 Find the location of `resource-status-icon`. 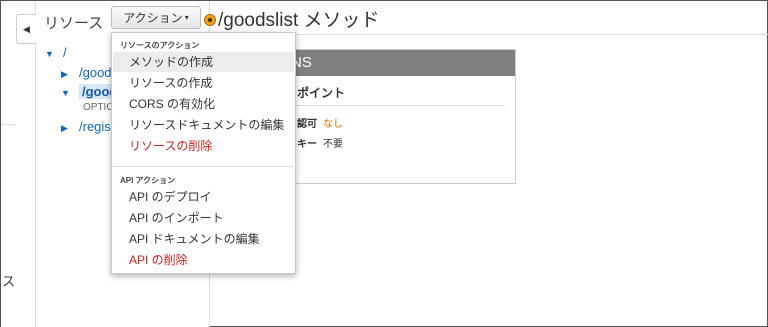

resource-status-icon is located at coordinates (210, 20).